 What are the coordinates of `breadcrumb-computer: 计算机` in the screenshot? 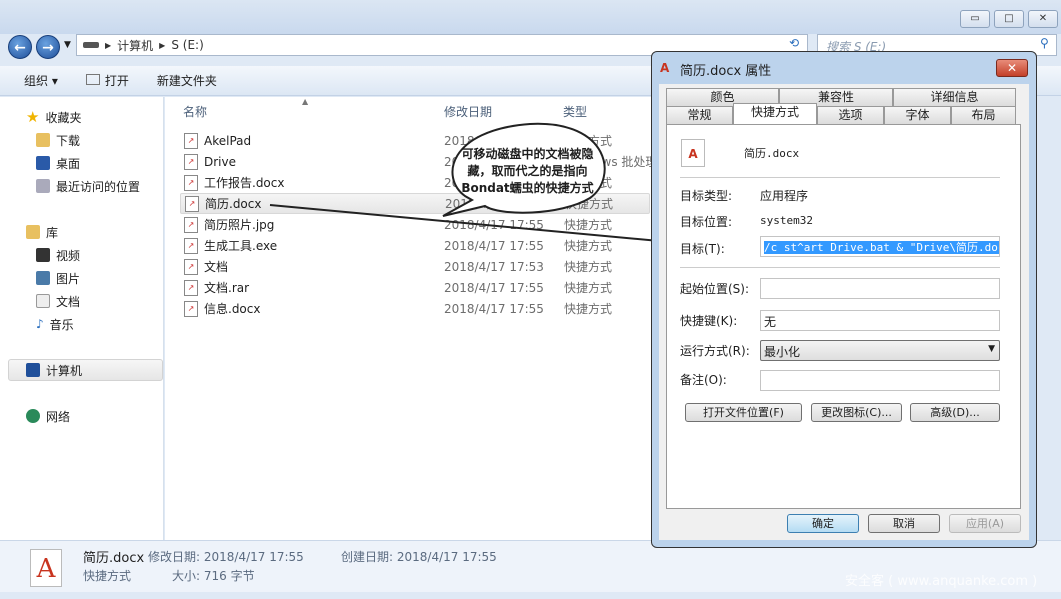 It's located at (135, 45).